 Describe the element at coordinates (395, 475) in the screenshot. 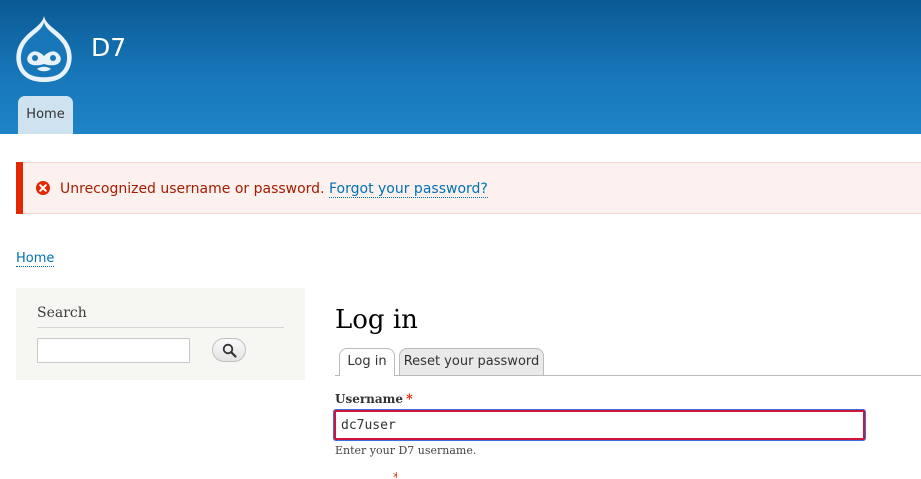

I see `password-required-marker: *` at that location.